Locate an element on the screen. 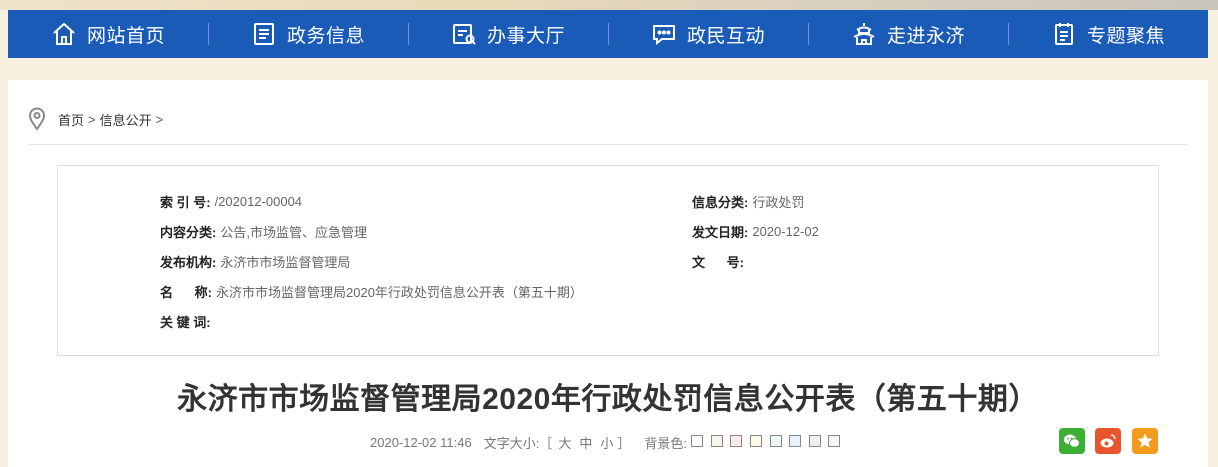 The height and width of the screenshot is (467, 1218). add-favorite-button is located at coordinates (1145, 441).